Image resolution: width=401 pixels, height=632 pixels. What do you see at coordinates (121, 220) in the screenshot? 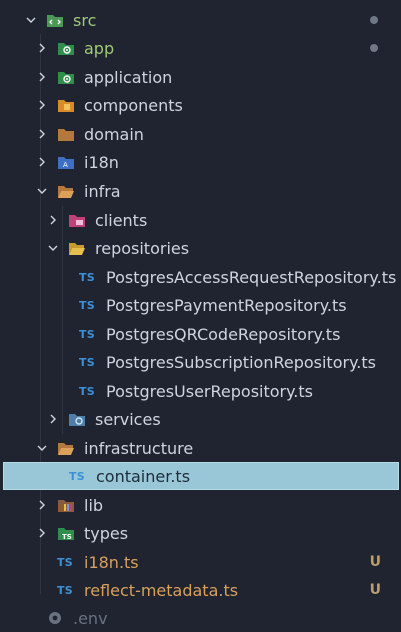
I see `tree-item-label: clients` at bounding box center [121, 220].